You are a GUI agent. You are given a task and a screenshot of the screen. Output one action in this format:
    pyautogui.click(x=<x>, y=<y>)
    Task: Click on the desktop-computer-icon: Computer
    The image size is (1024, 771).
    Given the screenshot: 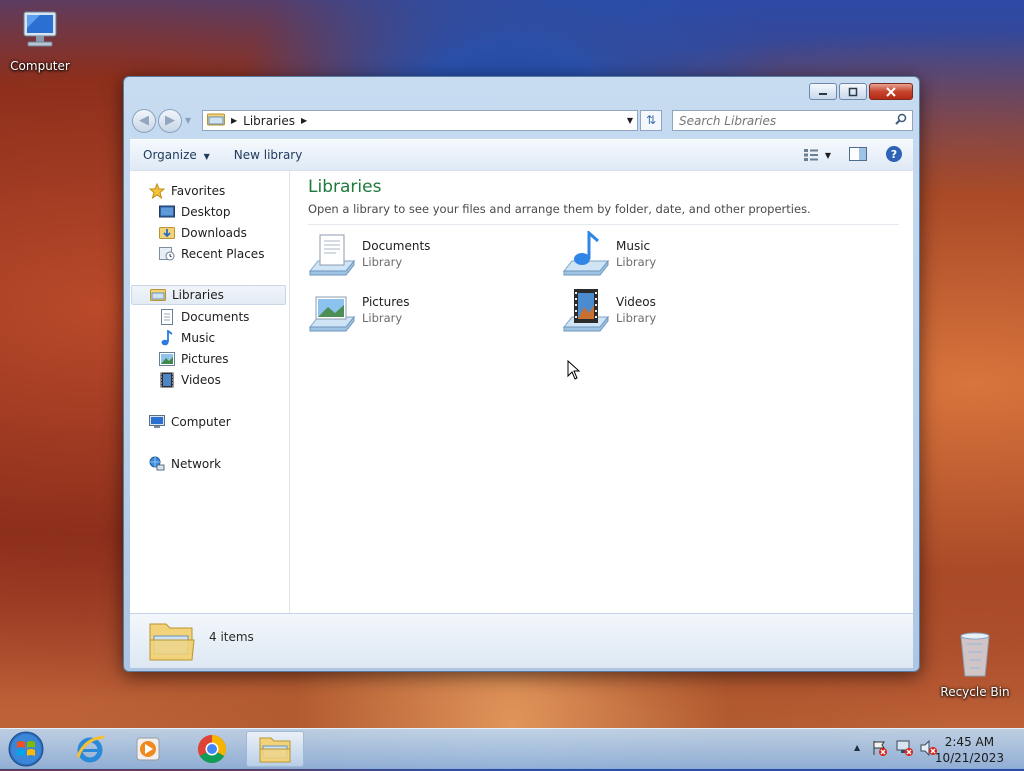 What is the action you would take?
    pyautogui.click(x=40, y=41)
    